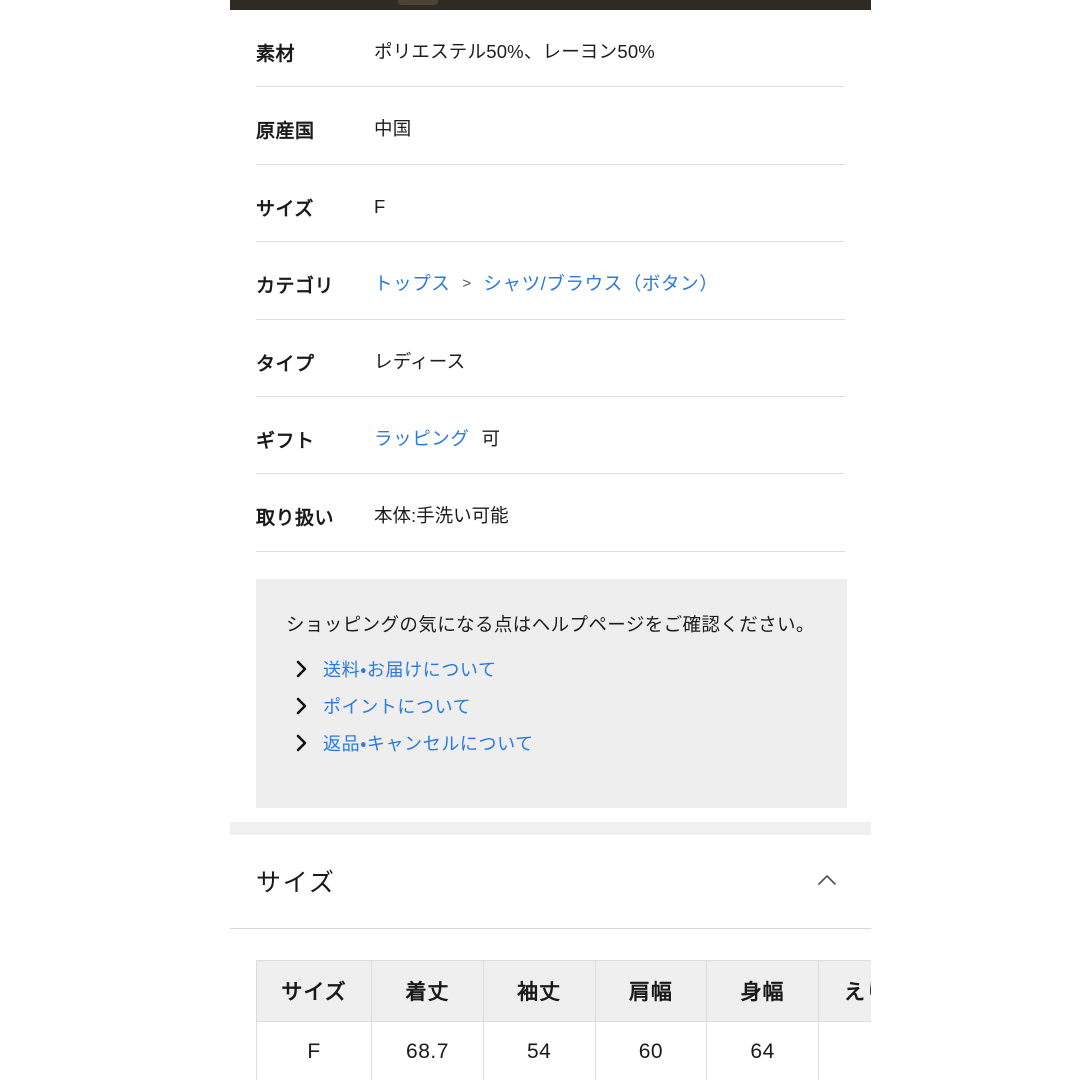 The width and height of the screenshot is (1080, 1080). I want to click on spec-row-origin: 原産国 中国, so click(550, 126).